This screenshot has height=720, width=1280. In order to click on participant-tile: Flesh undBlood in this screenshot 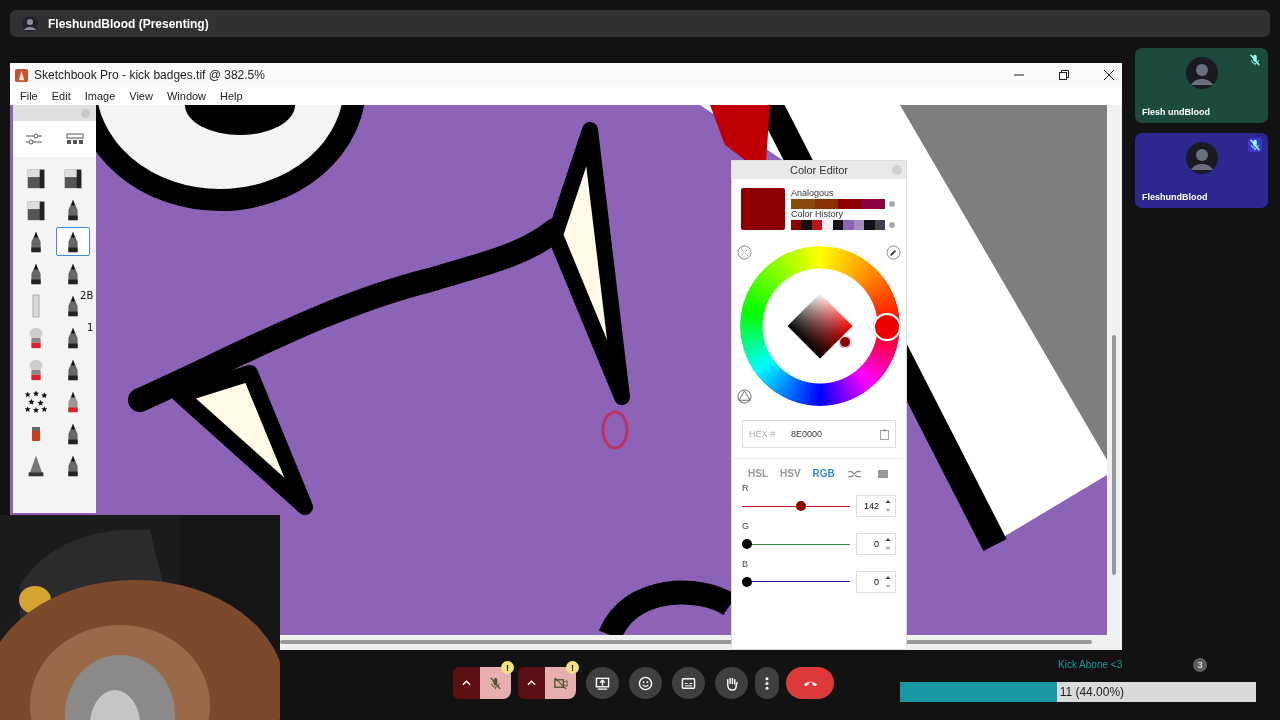, I will do `click(1201, 85)`.